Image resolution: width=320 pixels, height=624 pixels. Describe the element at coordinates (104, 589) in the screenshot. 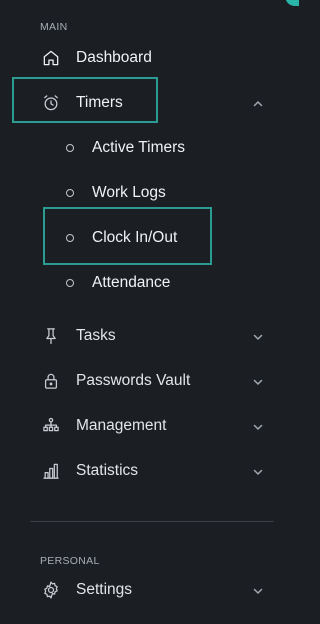

I see `sidebar-item-label: Settings` at that location.